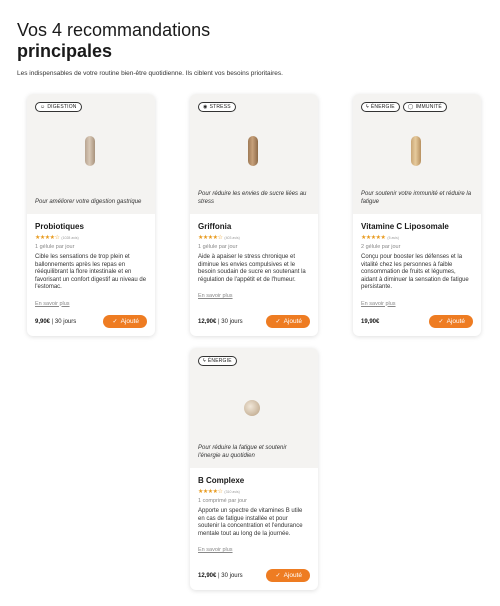  What do you see at coordinates (373, 238) in the screenshot?
I see `star-rating-icon: ★★★★★` at bounding box center [373, 238].